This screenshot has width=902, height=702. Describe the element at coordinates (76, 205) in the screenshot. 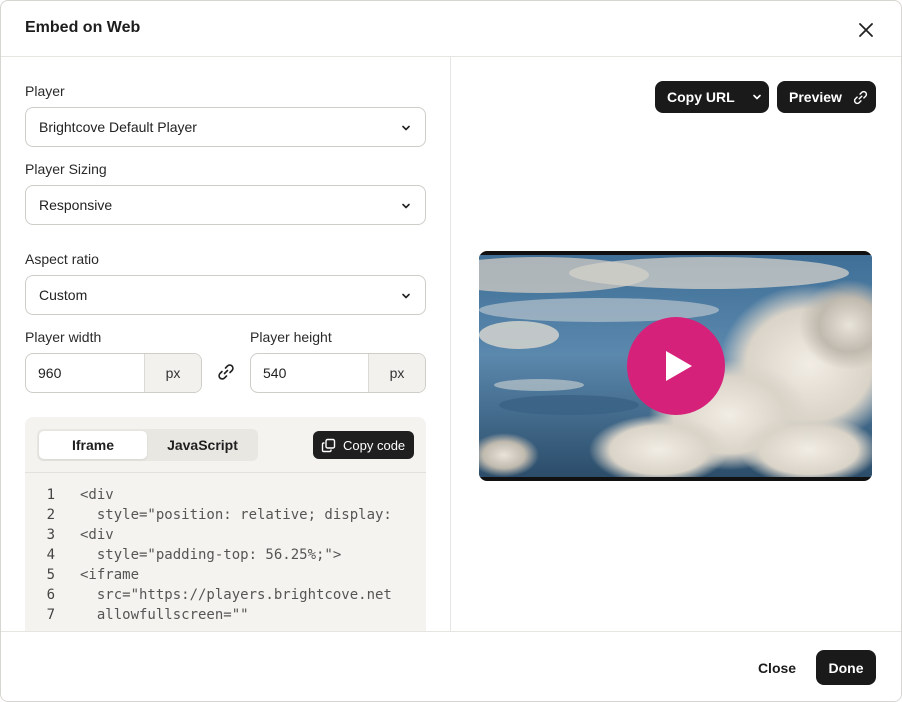

I see `player-sizing-value: Responsive` at that location.